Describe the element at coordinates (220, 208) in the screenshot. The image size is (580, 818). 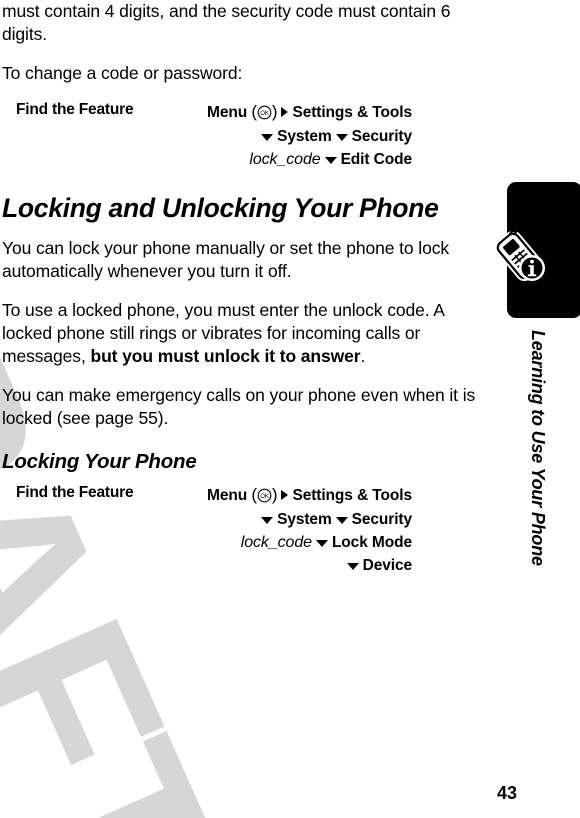
I see `section-heading: Locking and Unlocking Your Phone` at that location.